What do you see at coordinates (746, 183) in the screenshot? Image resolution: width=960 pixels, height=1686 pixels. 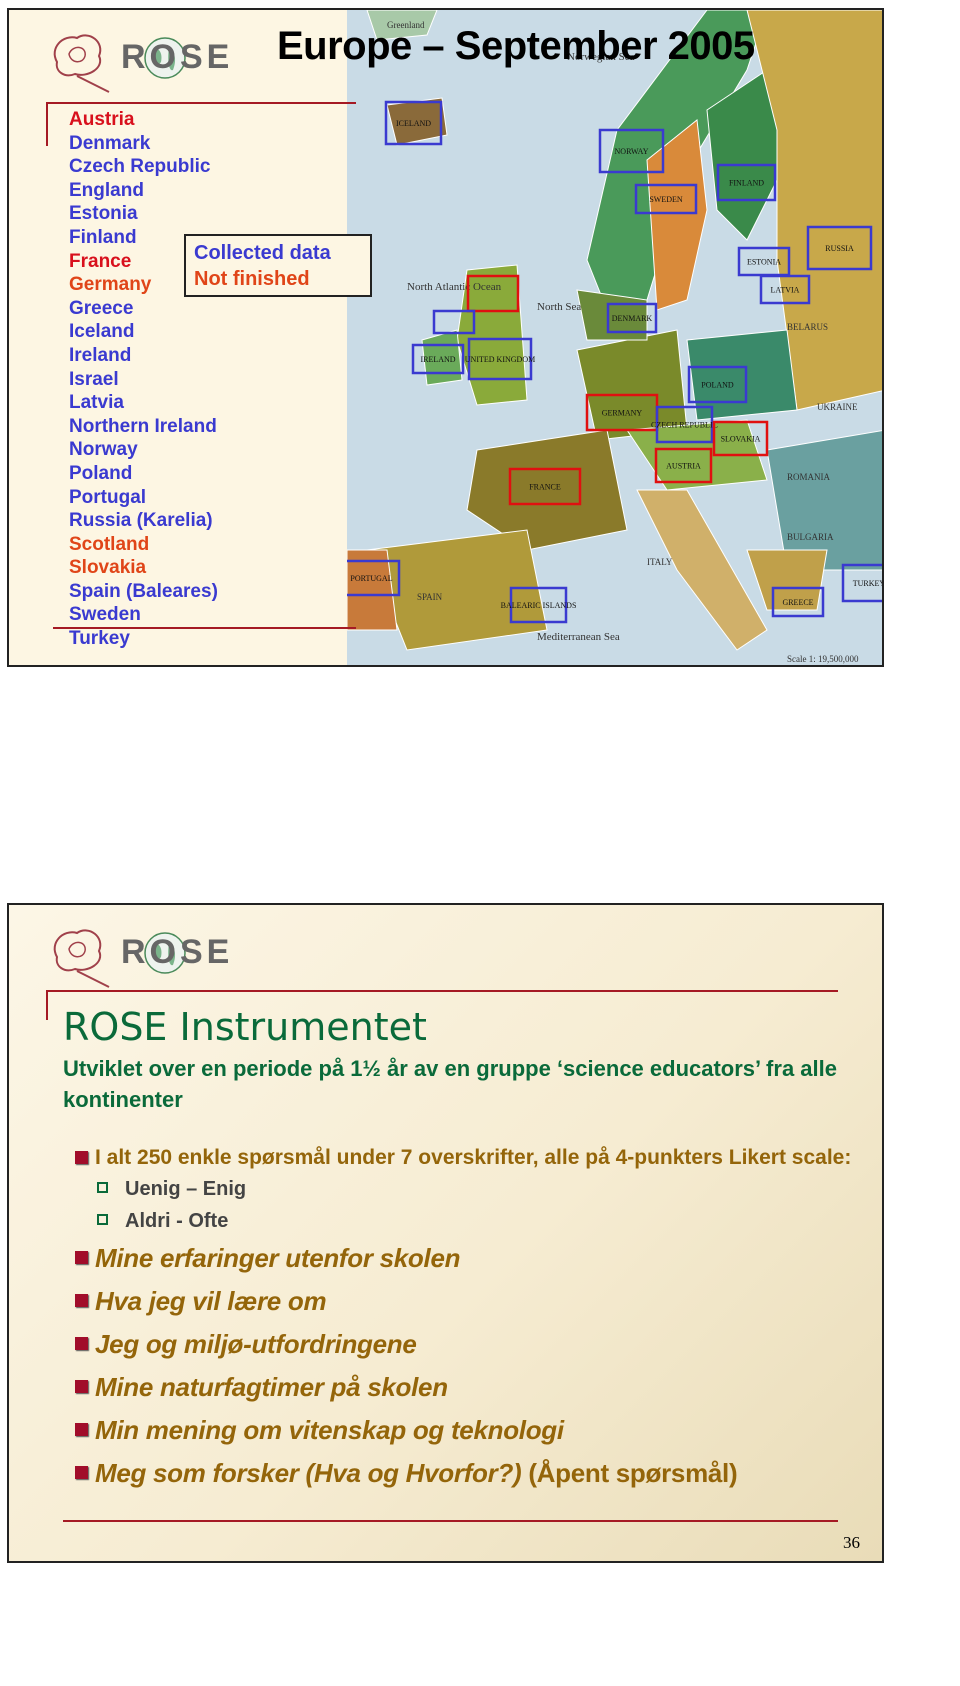 I see `map-country-label: FINLAND` at bounding box center [746, 183].